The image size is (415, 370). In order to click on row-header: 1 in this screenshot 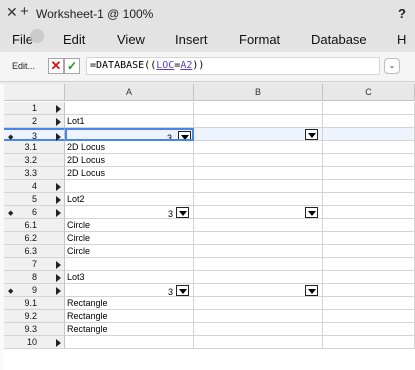, I will do `click(34, 108)`.